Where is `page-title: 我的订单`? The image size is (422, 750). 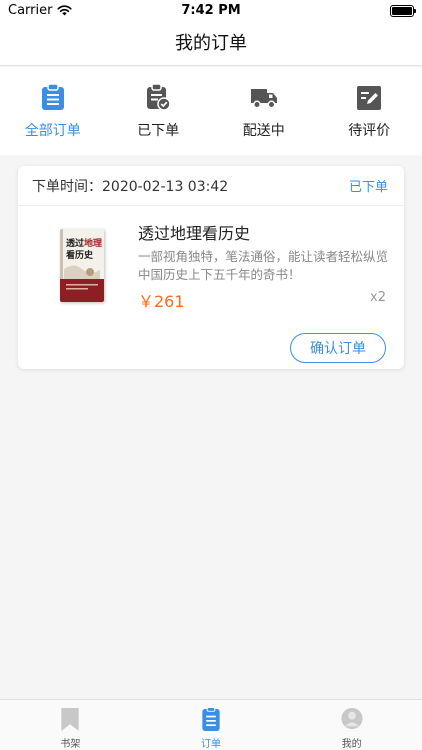 page-title: 我的订单 is located at coordinates (211, 44).